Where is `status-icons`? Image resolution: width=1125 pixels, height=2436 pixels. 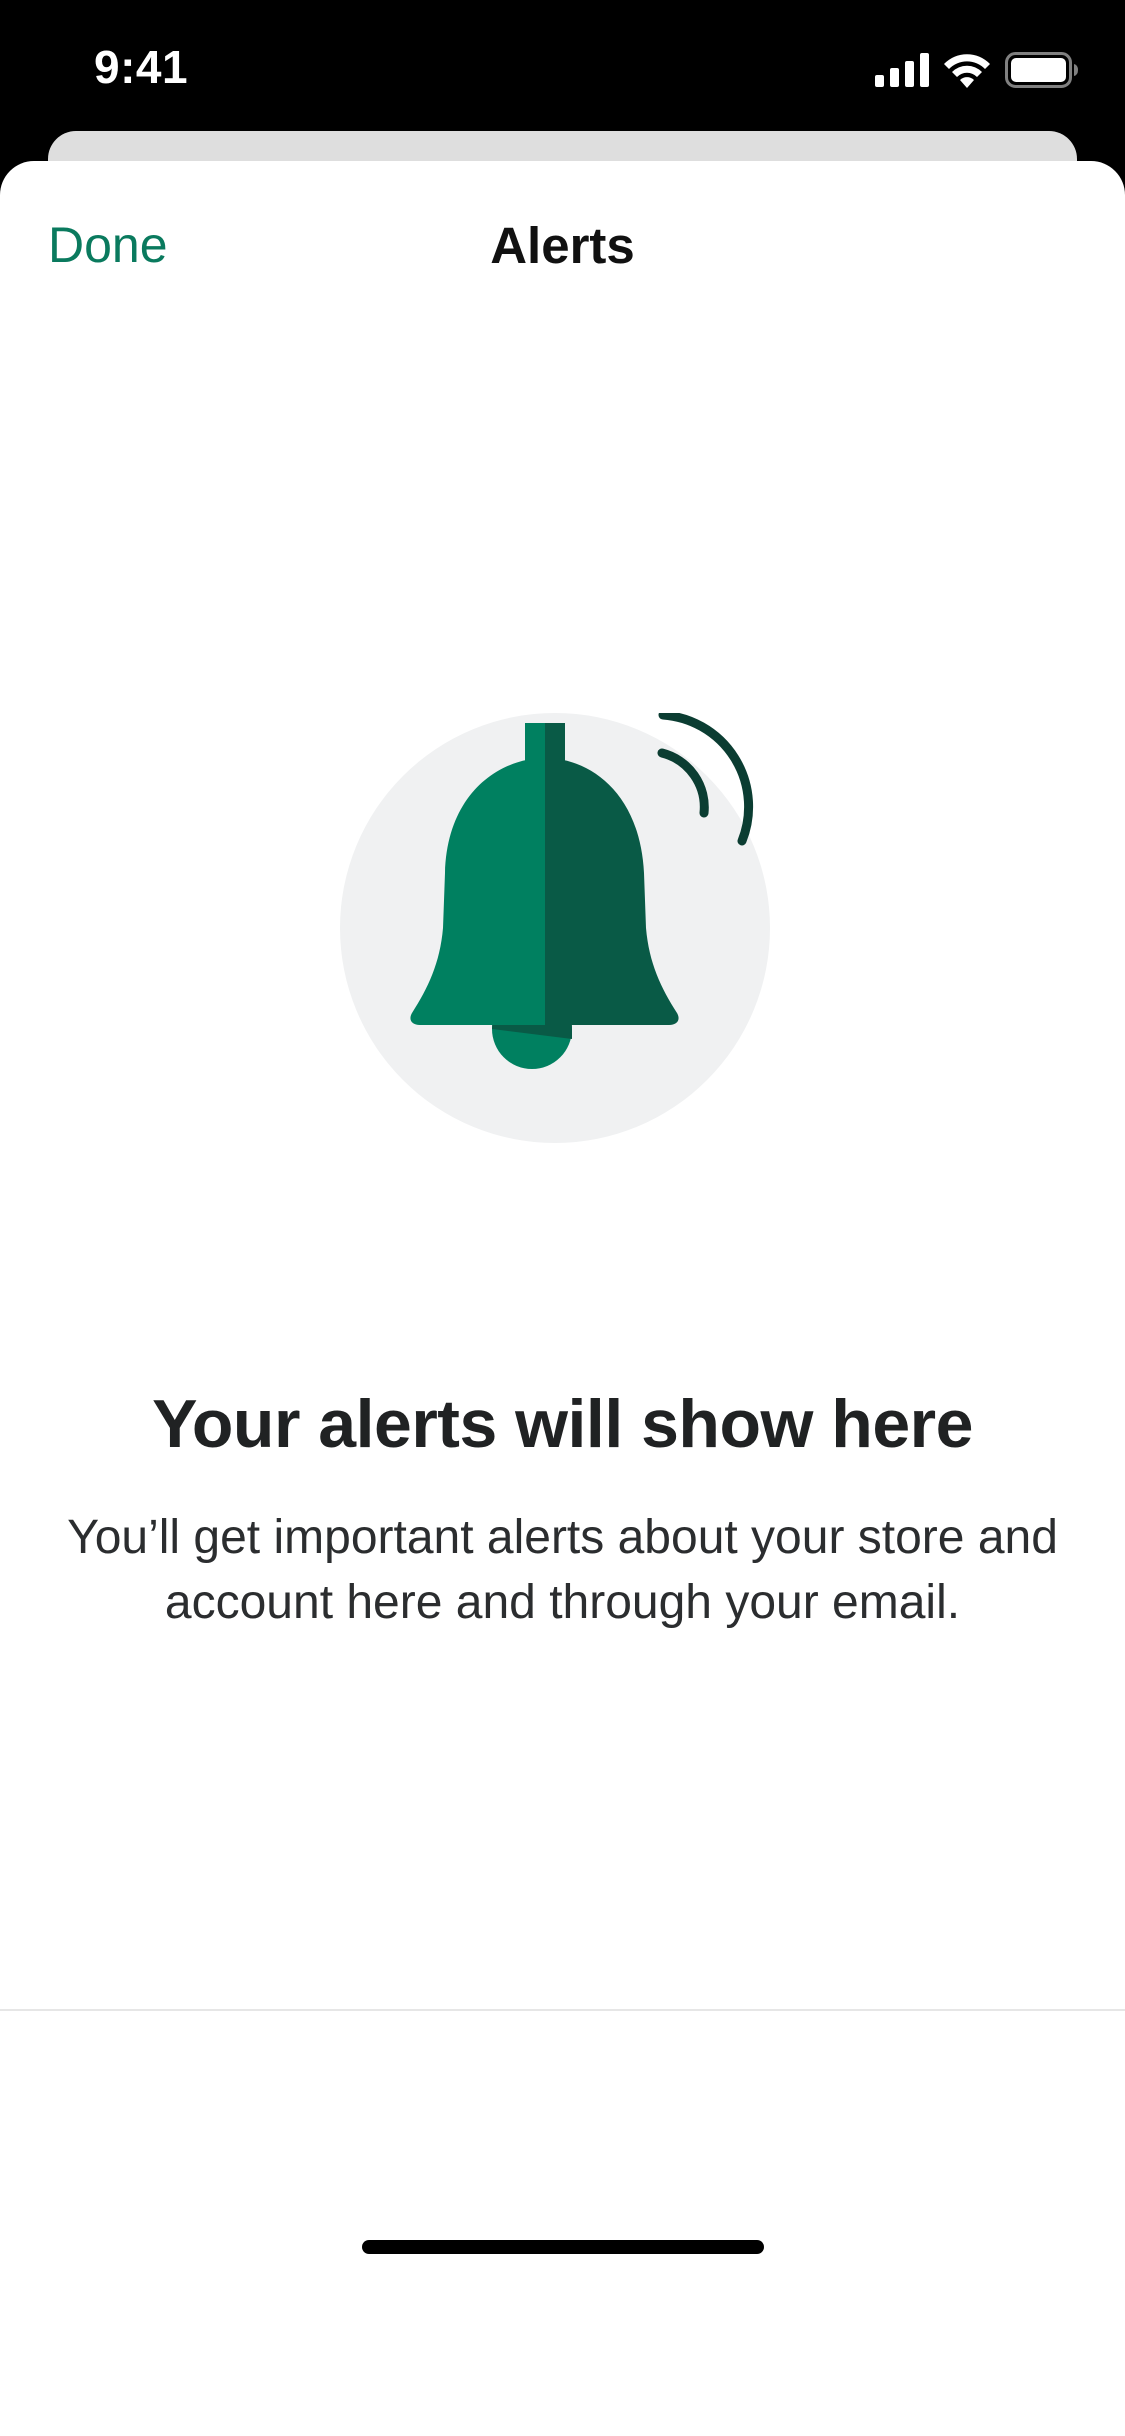 status-icons is located at coordinates (977, 70).